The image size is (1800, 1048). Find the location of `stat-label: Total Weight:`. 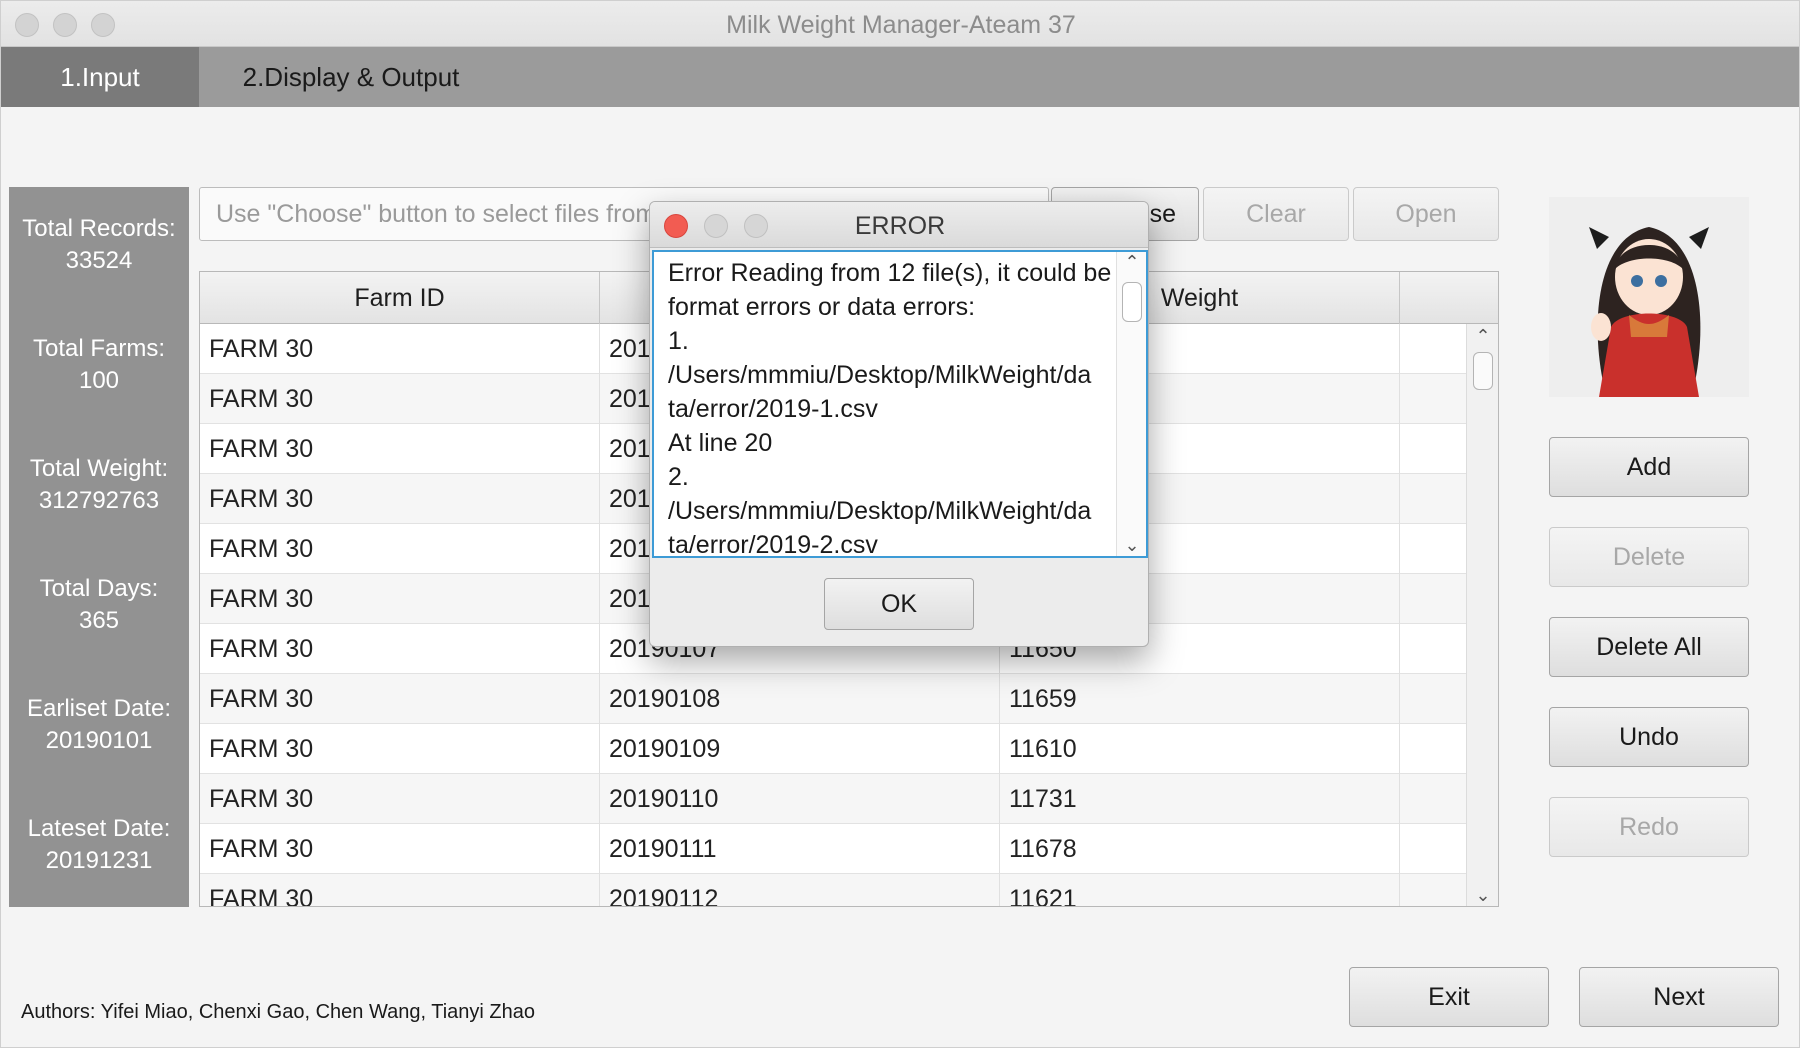

stat-label: Total Weight: is located at coordinates (99, 468).